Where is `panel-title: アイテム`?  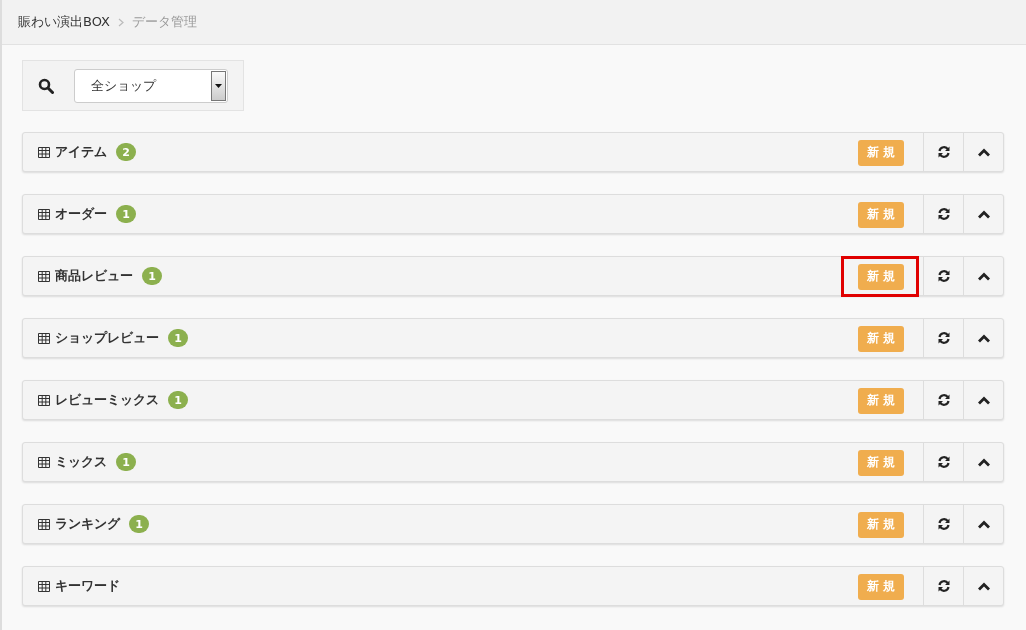
panel-title: アイテム is located at coordinates (81, 152).